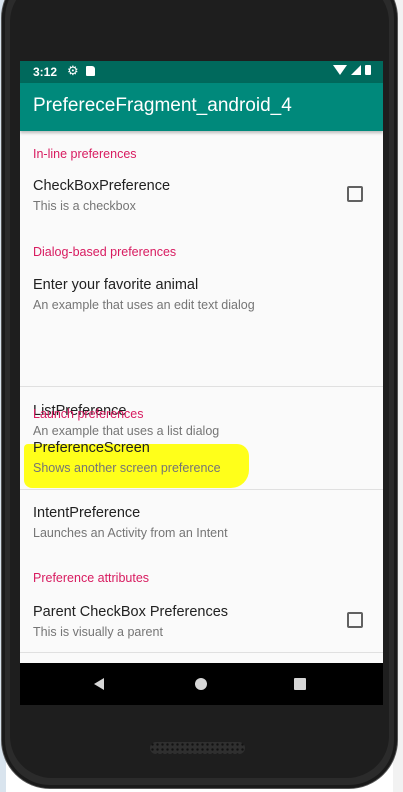  Describe the element at coordinates (300, 684) in the screenshot. I see `recents-icon` at that location.